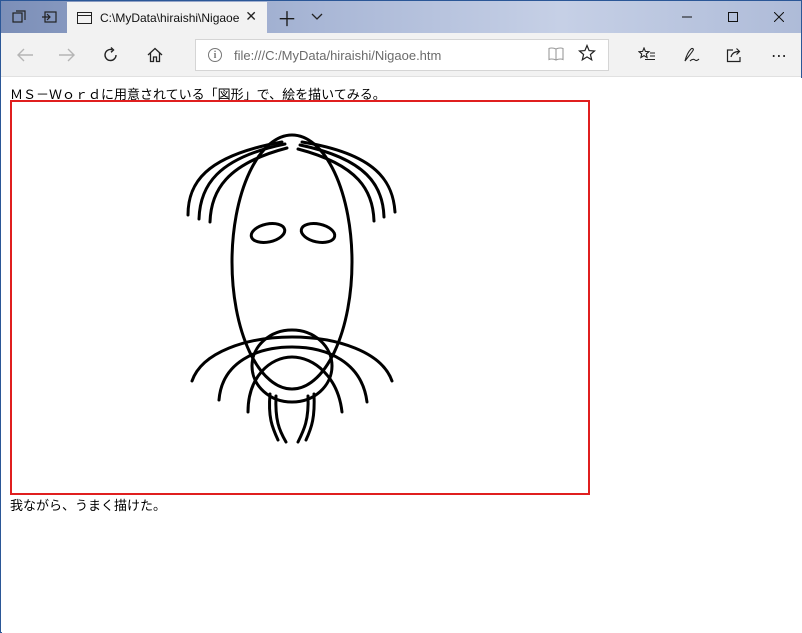  Describe the element at coordinates (88, 506) in the screenshot. I see `closing-text: 我ながら、うまく描けた。` at that location.